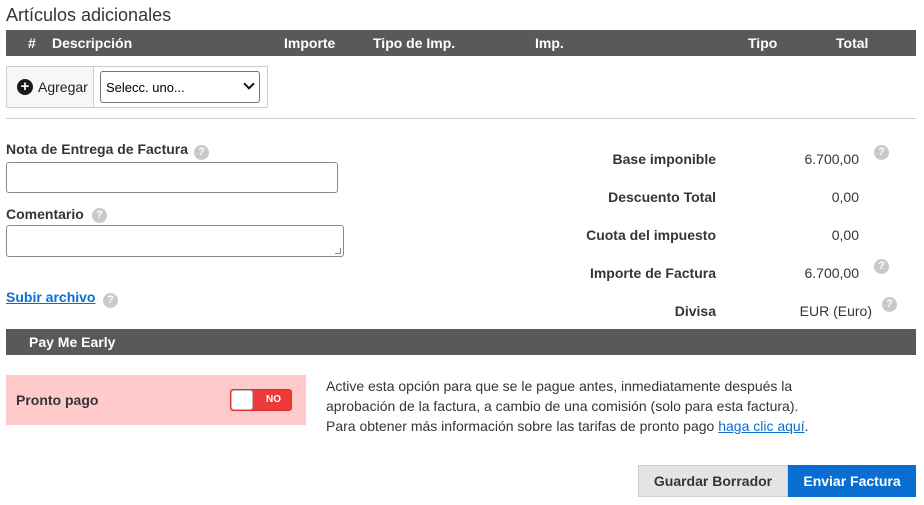 The height and width of the screenshot is (505, 924). Describe the element at coordinates (32, 43) in the screenshot. I see `col-number: #` at that location.